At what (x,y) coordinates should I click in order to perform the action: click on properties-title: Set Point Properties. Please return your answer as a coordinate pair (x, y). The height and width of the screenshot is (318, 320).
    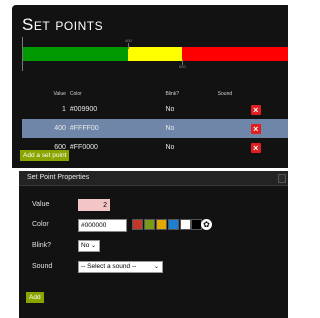
    Looking at the image, I should click on (58, 177).